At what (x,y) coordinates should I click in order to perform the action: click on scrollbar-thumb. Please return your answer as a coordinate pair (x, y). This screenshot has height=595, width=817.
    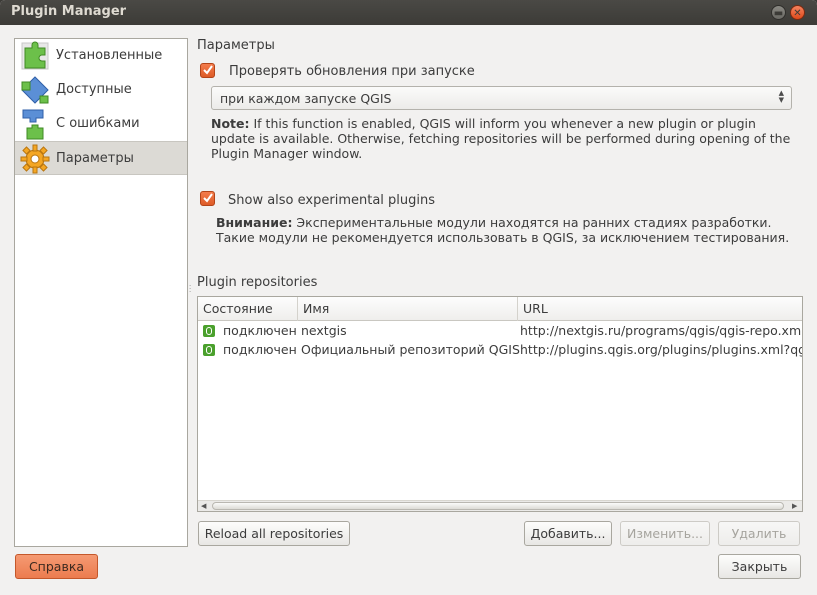
    Looking at the image, I should click on (498, 506).